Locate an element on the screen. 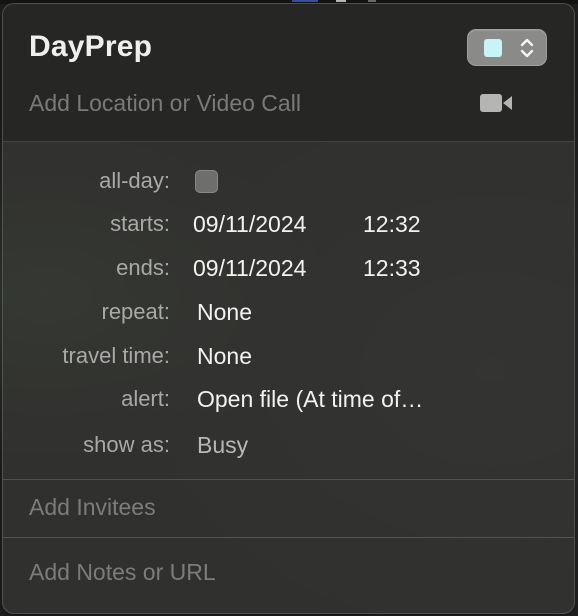 This screenshot has height=616, width=578. starts-label: starts: is located at coordinates (140, 223).